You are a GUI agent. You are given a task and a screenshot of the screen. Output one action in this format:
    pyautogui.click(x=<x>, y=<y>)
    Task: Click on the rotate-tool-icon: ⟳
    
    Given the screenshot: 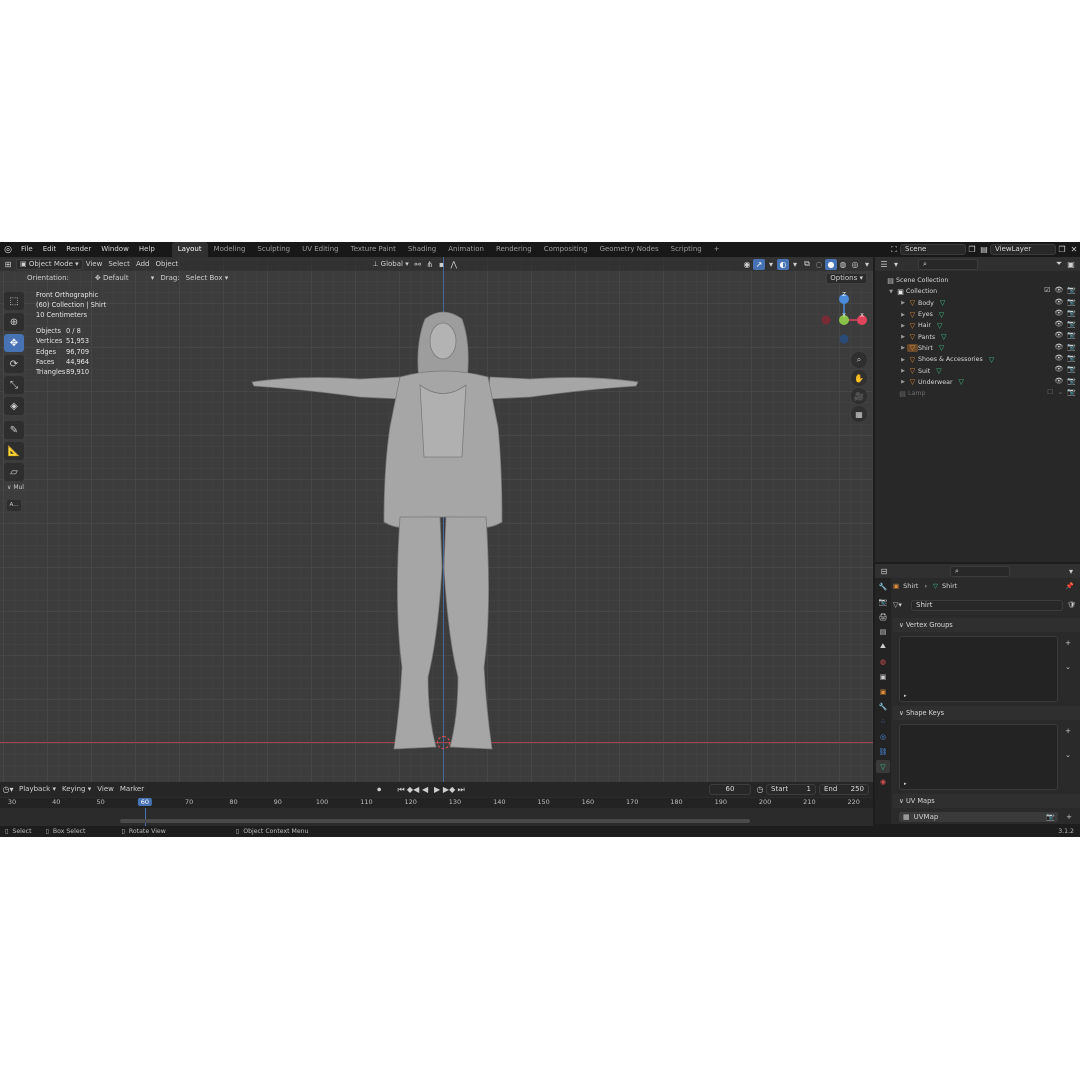 What is the action you would take?
    pyautogui.click(x=14, y=364)
    